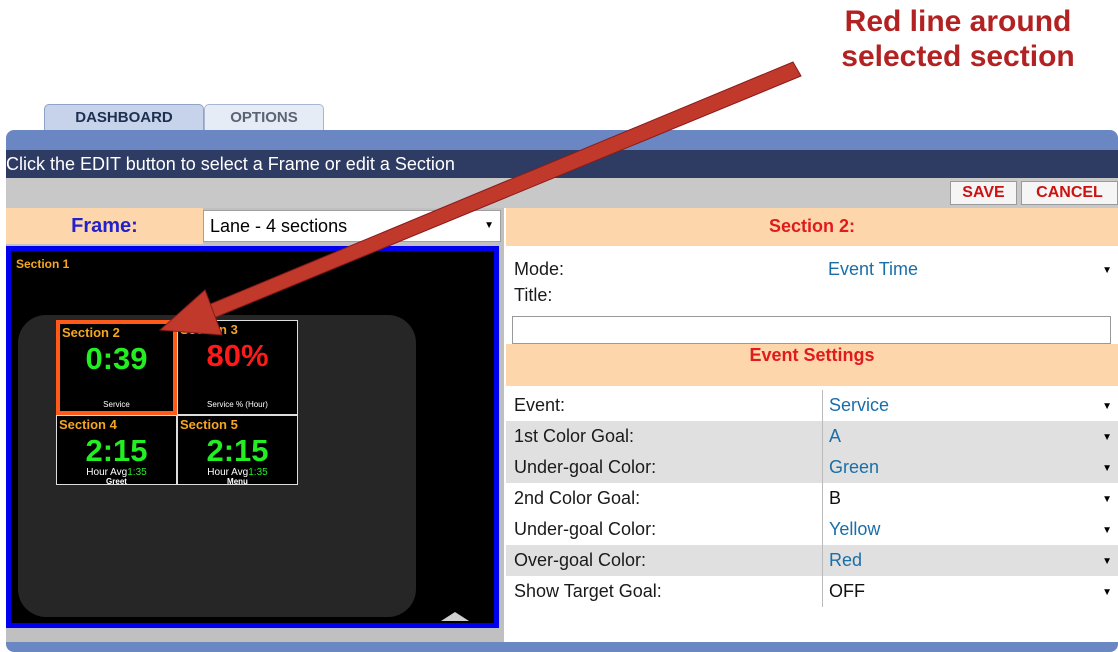 The image size is (1118, 652). What do you see at coordinates (970, 405) in the screenshot?
I see `event-select: Service ▼` at bounding box center [970, 405].